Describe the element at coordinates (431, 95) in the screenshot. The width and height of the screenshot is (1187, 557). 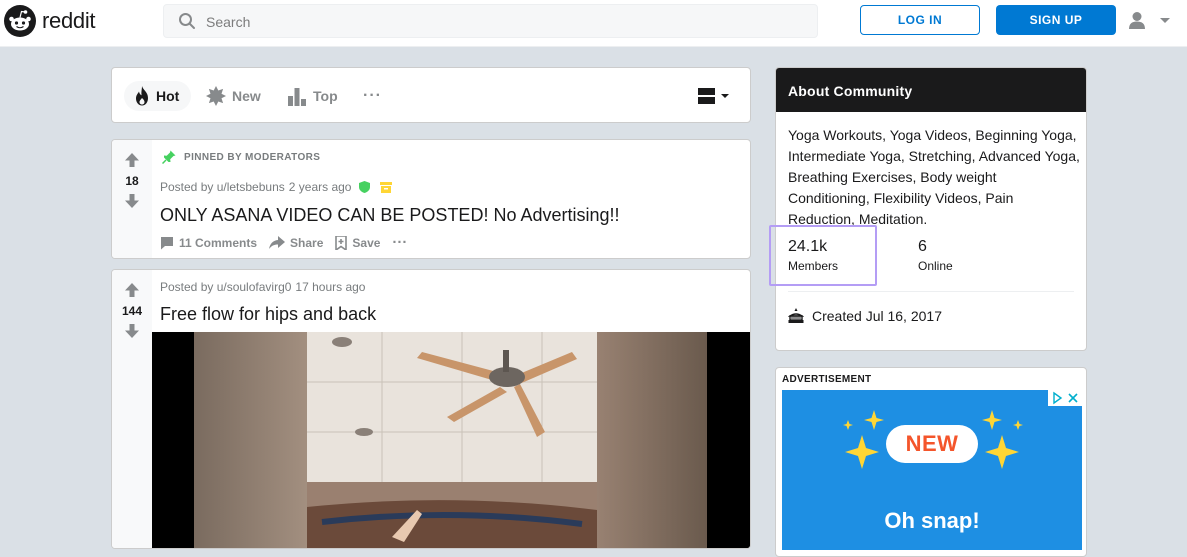
I see `sort-bar: Hot New Top ···` at that location.